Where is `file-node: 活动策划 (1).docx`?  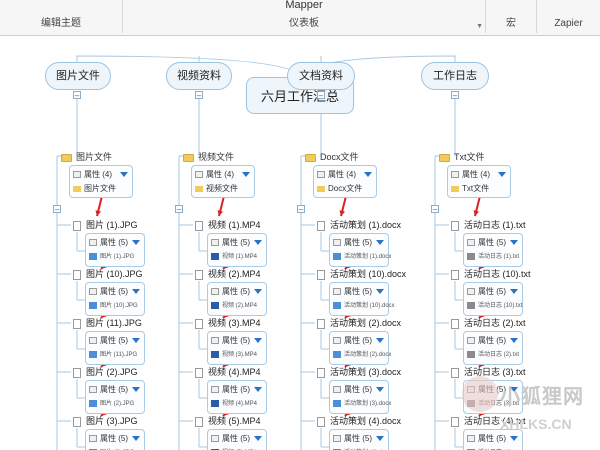
file-node: 活动策划 (1).docx is located at coordinates (359, 225).